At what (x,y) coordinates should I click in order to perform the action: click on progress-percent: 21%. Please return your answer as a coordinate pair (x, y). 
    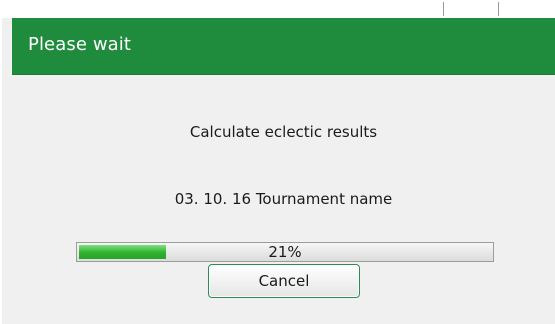
    Looking at the image, I should click on (285, 252).